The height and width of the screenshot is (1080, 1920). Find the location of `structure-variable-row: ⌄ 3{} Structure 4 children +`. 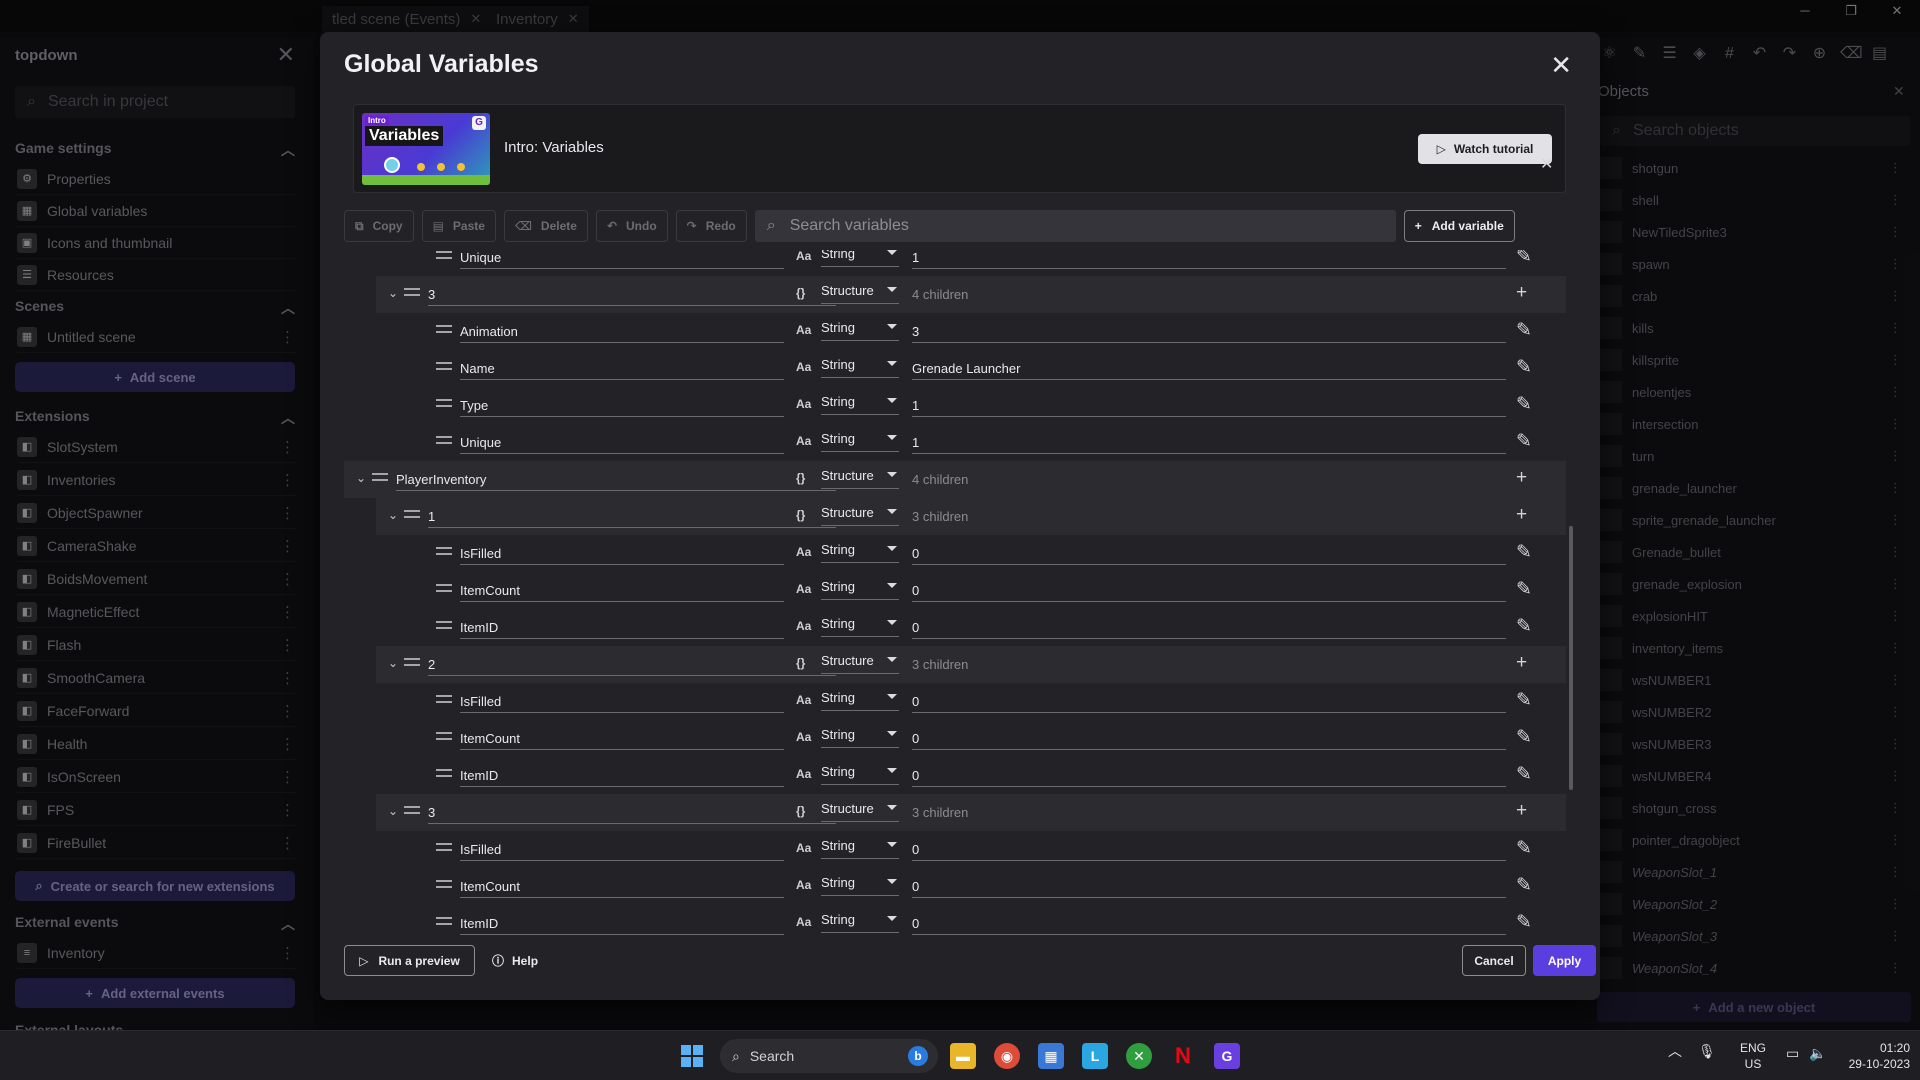

structure-variable-row: ⌄ 3{} Structure 4 children + is located at coordinates (971, 294).